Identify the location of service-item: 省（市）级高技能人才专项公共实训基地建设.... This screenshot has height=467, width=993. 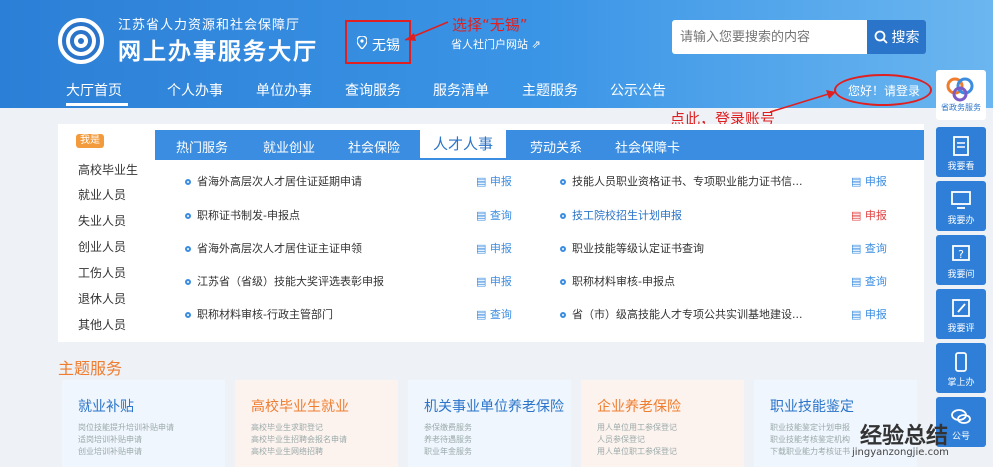
(681, 314).